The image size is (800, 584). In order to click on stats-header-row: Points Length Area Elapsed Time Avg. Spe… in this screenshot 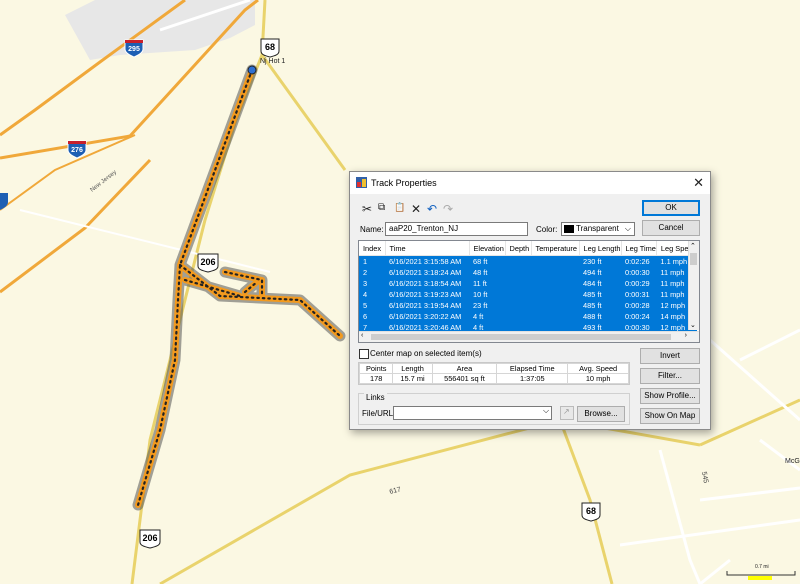, I will do `click(493, 368)`.